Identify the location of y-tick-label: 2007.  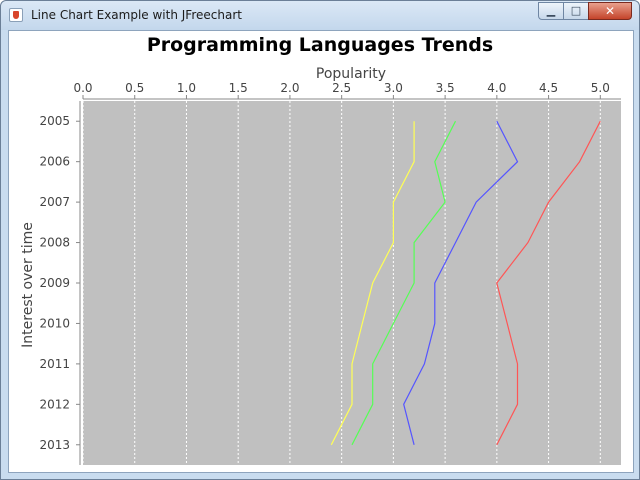
(54, 202).